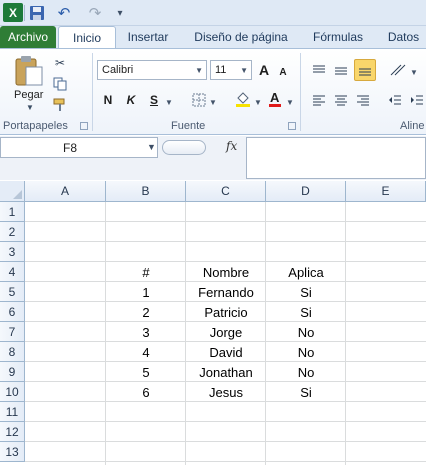  I want to click on align-right-icon, so click(363, 100).